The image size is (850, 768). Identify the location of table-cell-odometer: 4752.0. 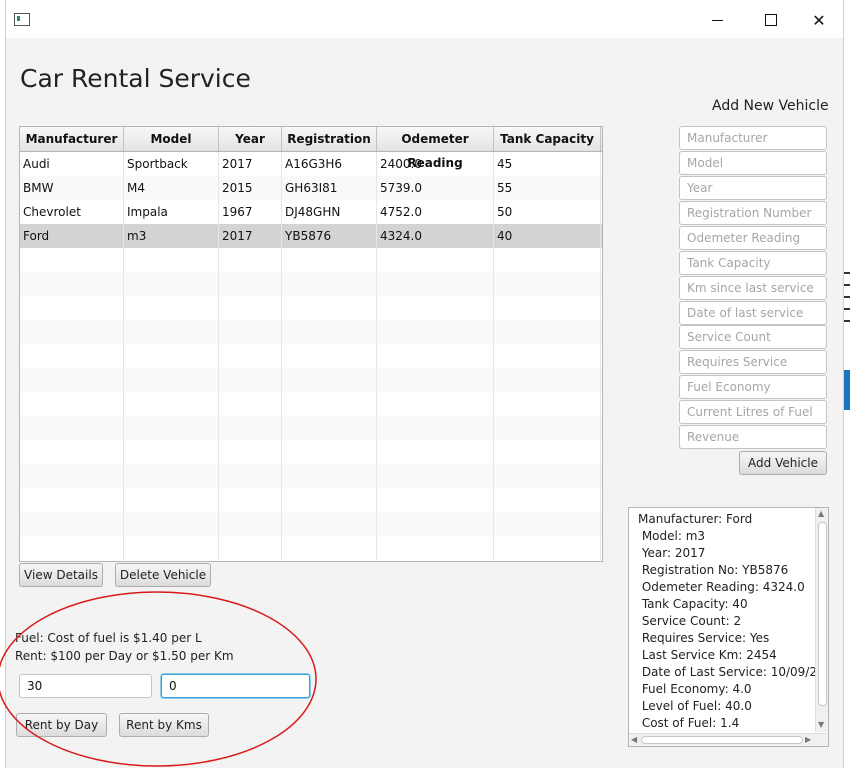
(435, 212).